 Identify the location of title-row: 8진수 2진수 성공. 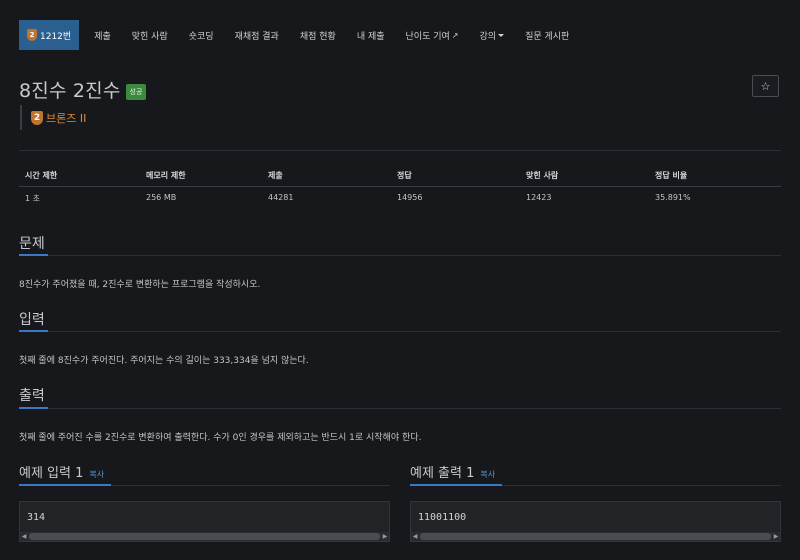
(83, 89).